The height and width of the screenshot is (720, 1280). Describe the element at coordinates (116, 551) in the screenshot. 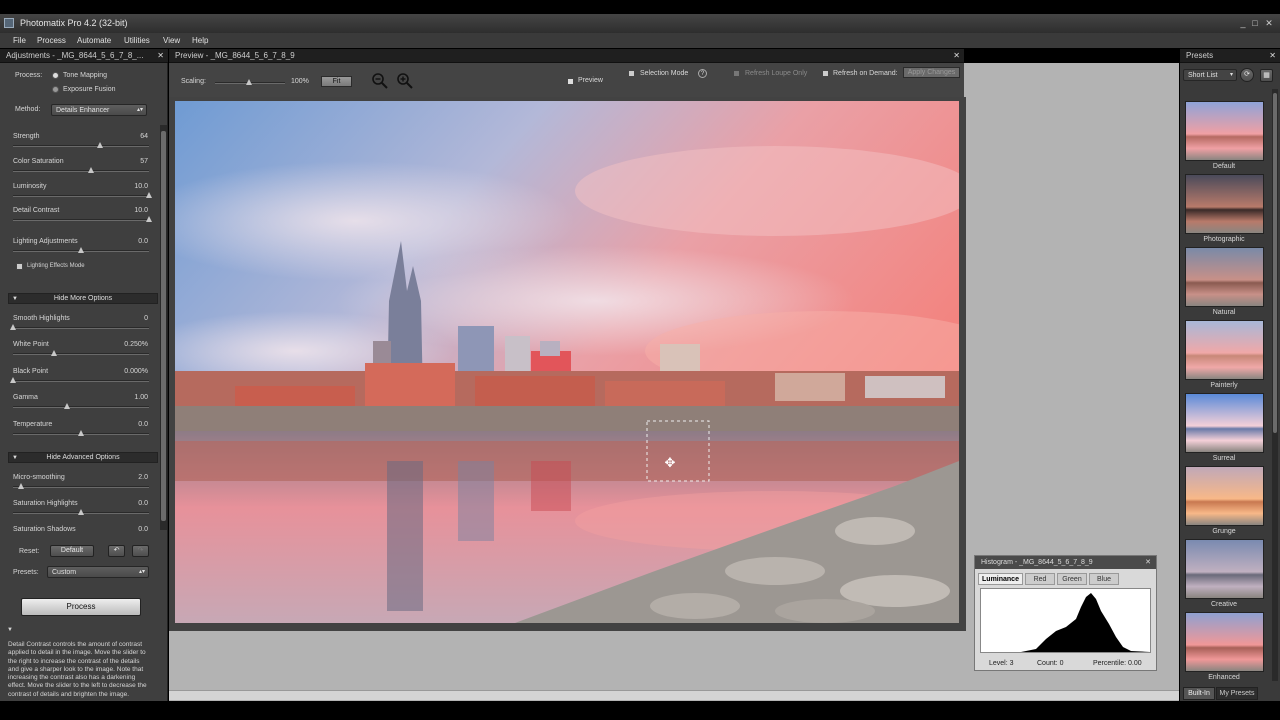

I see `undo-icon: ↶` at that location.